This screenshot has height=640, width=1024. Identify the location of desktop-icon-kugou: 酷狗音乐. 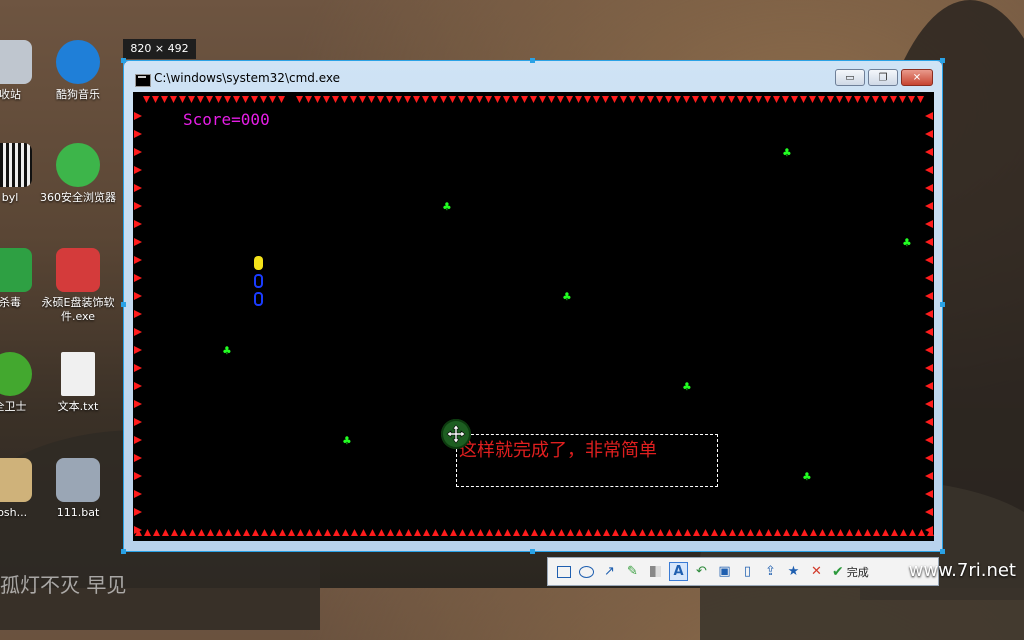
(78, 71).